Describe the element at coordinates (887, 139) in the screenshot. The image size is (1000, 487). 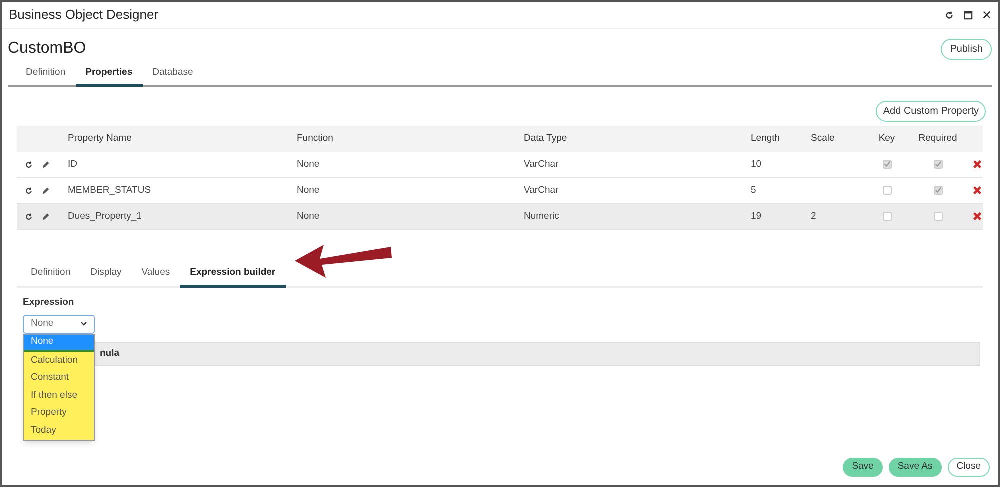
I see `column-header: Key` at that location.